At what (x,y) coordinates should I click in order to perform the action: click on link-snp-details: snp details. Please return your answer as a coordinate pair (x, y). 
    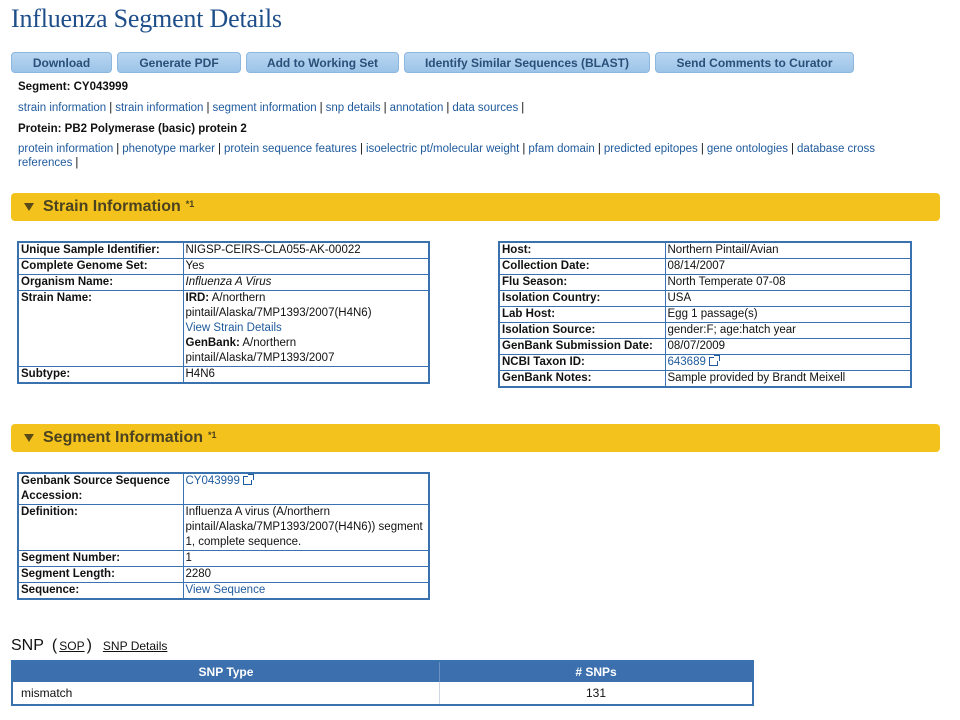
    Looking at the image, I should click on (353, 108).